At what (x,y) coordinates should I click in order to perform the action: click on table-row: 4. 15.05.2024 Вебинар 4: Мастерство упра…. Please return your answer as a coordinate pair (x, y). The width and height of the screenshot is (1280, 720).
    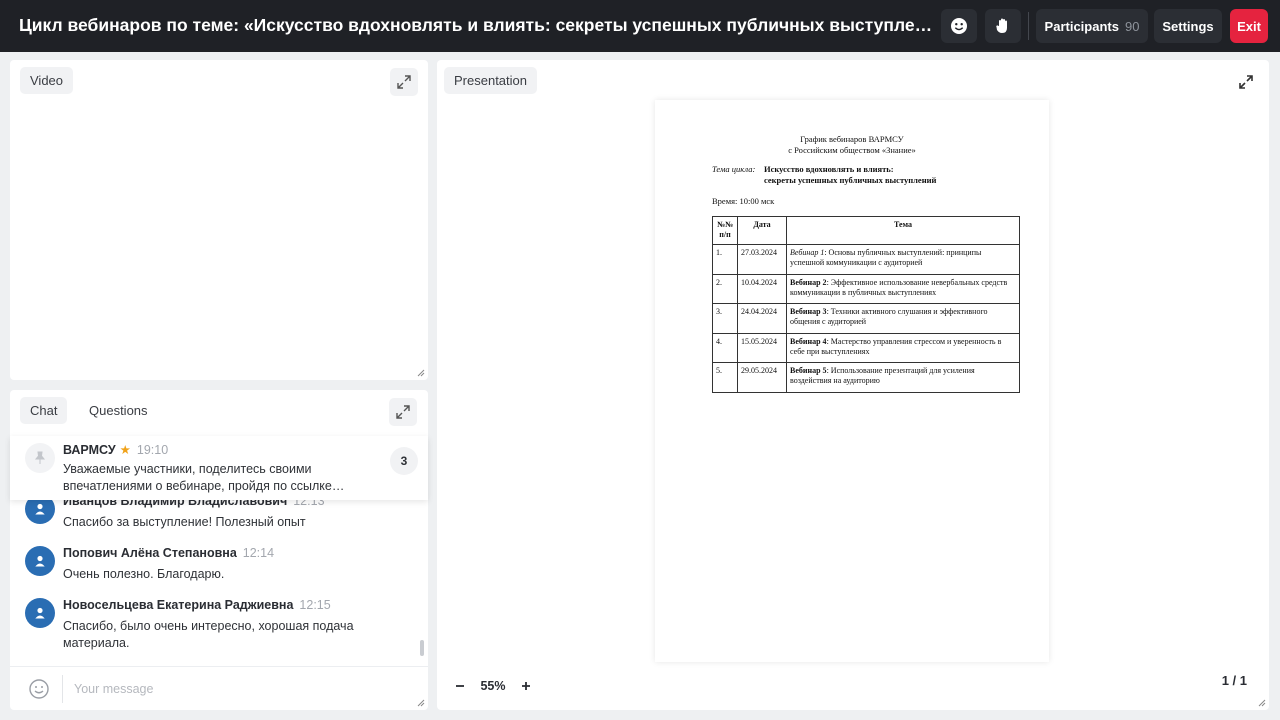
    Looking at the image, I should click on (866, 347).